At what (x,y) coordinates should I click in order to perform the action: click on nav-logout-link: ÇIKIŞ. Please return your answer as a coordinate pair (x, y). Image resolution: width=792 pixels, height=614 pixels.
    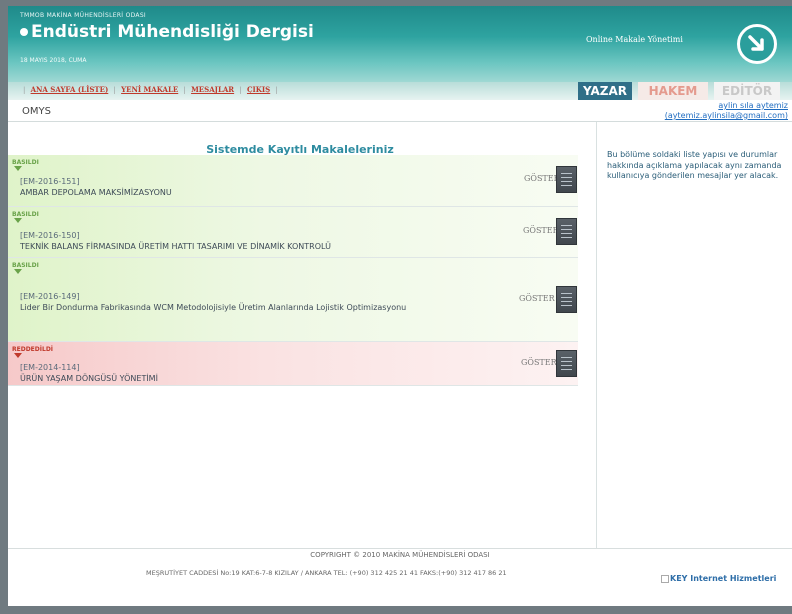
    Looking at the image, I should click on (258, 89).